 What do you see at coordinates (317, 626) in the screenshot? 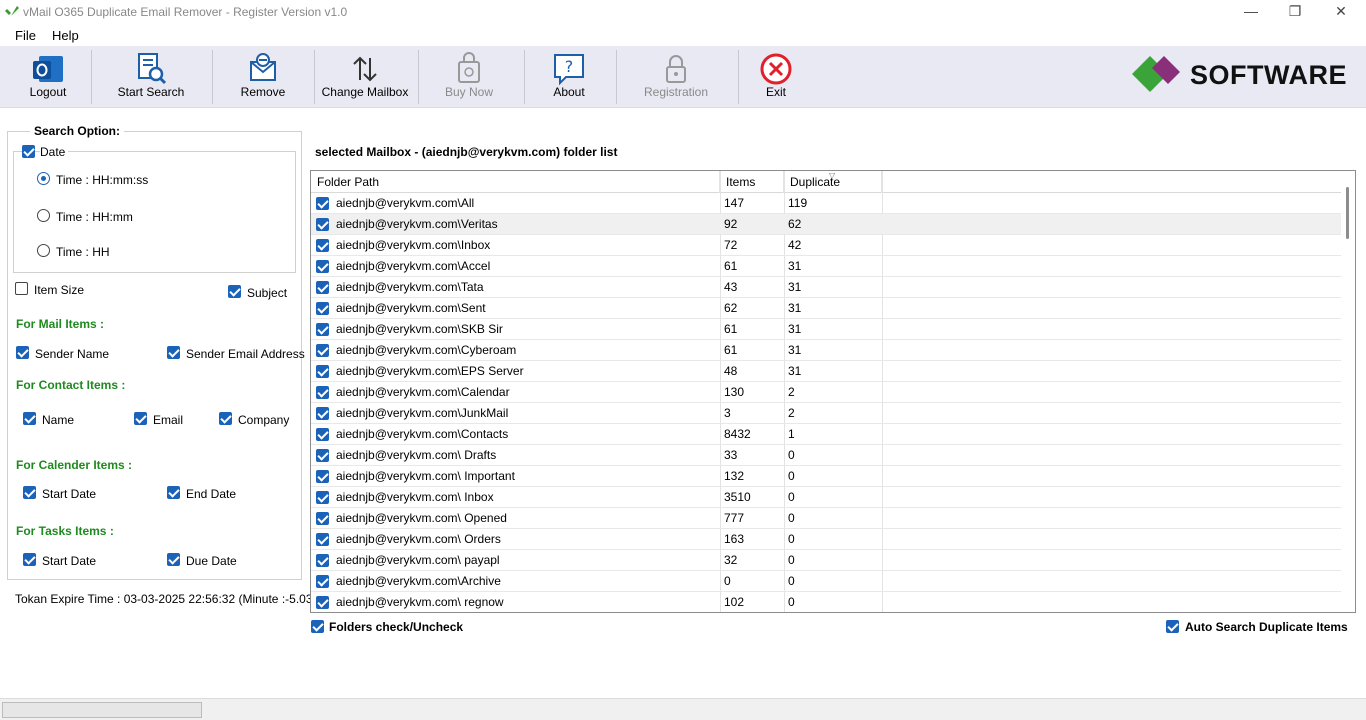
I see `folders-check-checkbox` at bounding box center [317, 626].